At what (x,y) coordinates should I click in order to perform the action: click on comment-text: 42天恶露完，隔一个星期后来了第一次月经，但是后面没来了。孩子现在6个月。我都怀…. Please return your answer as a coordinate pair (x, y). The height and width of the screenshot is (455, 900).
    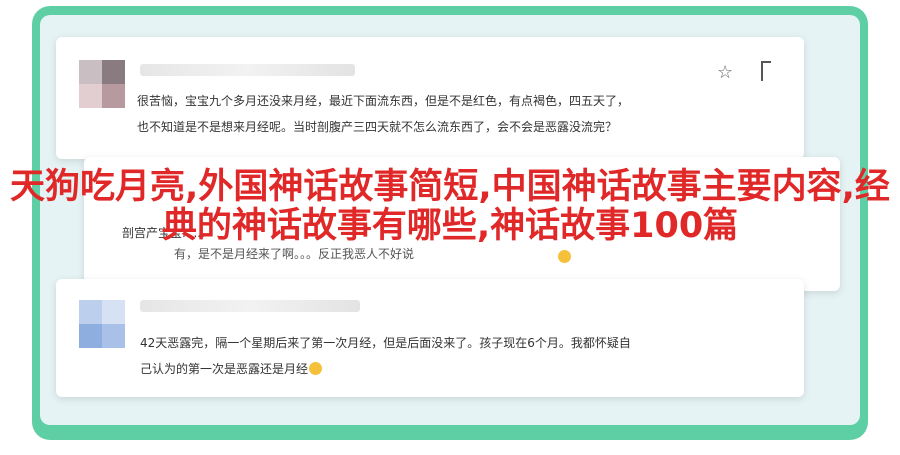
    Looking at the image, I should click on (385, 343).